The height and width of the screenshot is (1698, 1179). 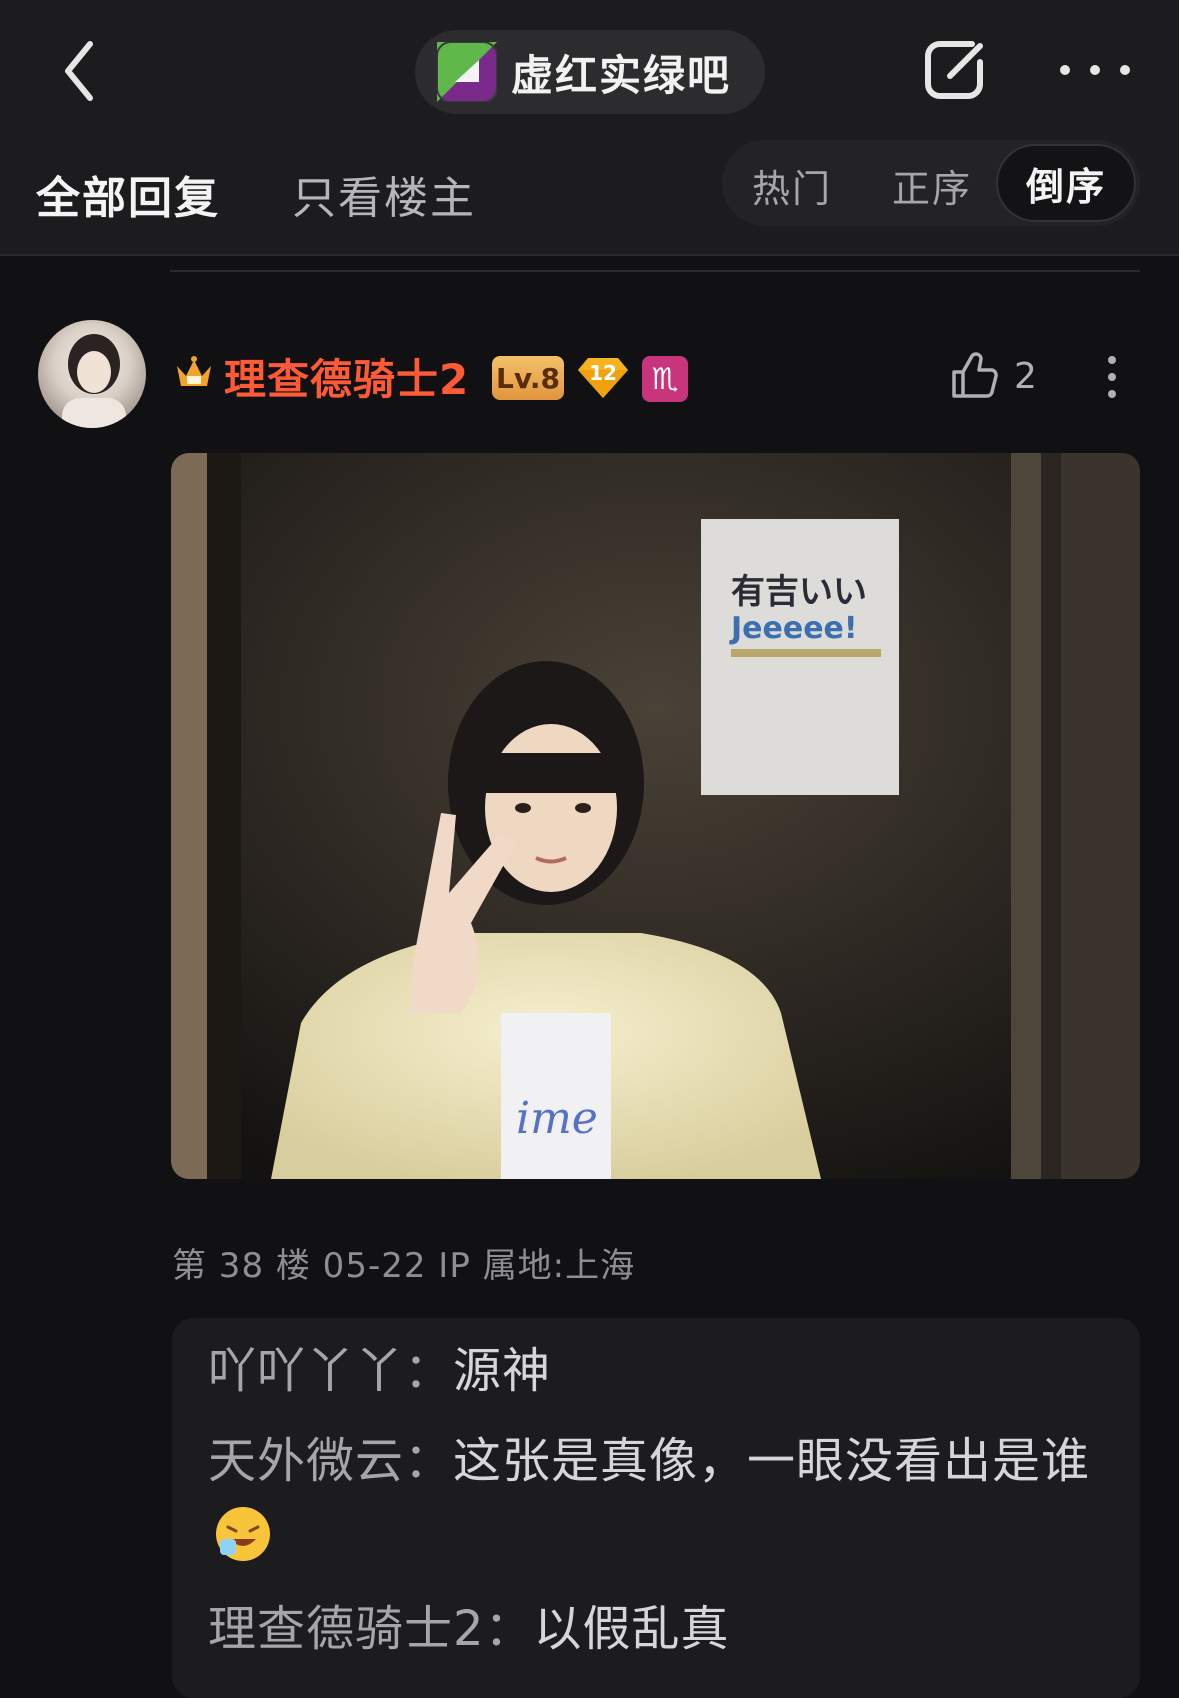 What do you see at coordinates (665, 379) in the screenshot?
I see `zodiac-badge: ♏` at bounding box center [665, 379].